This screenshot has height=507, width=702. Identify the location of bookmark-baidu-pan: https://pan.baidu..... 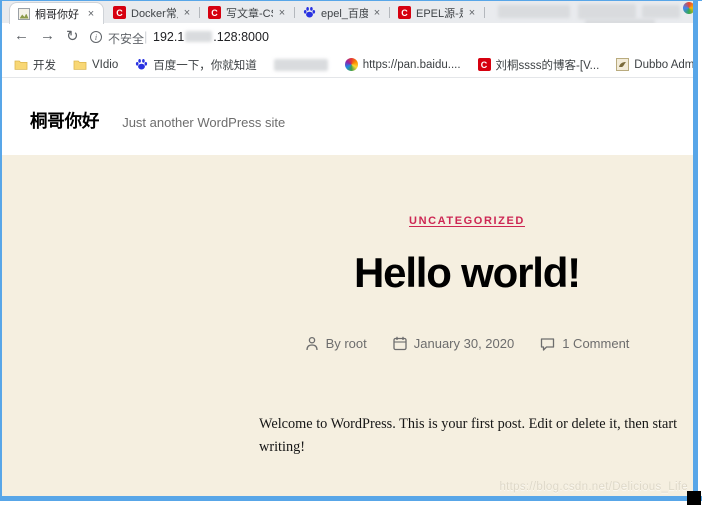
(402, 64).